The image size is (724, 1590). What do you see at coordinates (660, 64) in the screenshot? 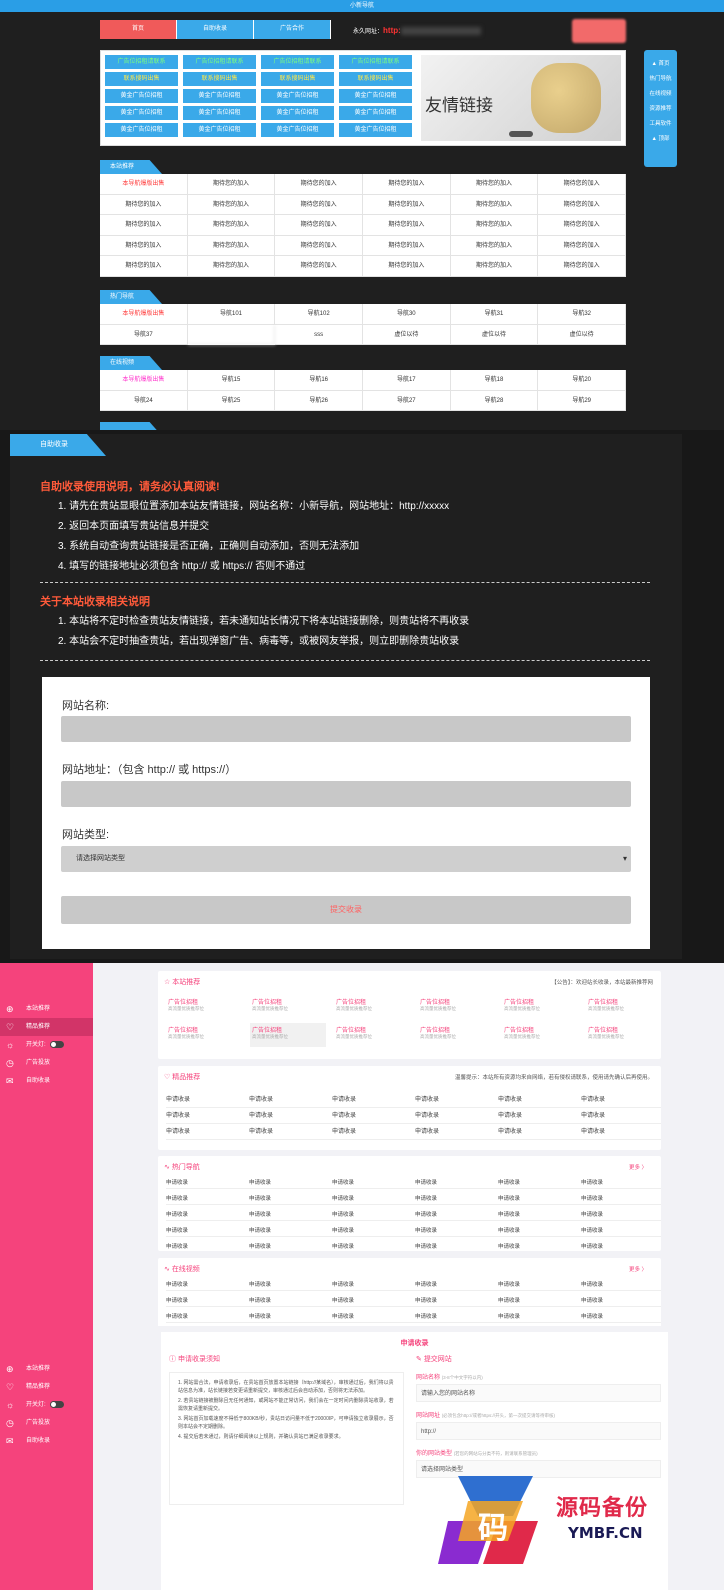
I see `side-nav-item: ▲ 首页` at bounding box center [660, 64].